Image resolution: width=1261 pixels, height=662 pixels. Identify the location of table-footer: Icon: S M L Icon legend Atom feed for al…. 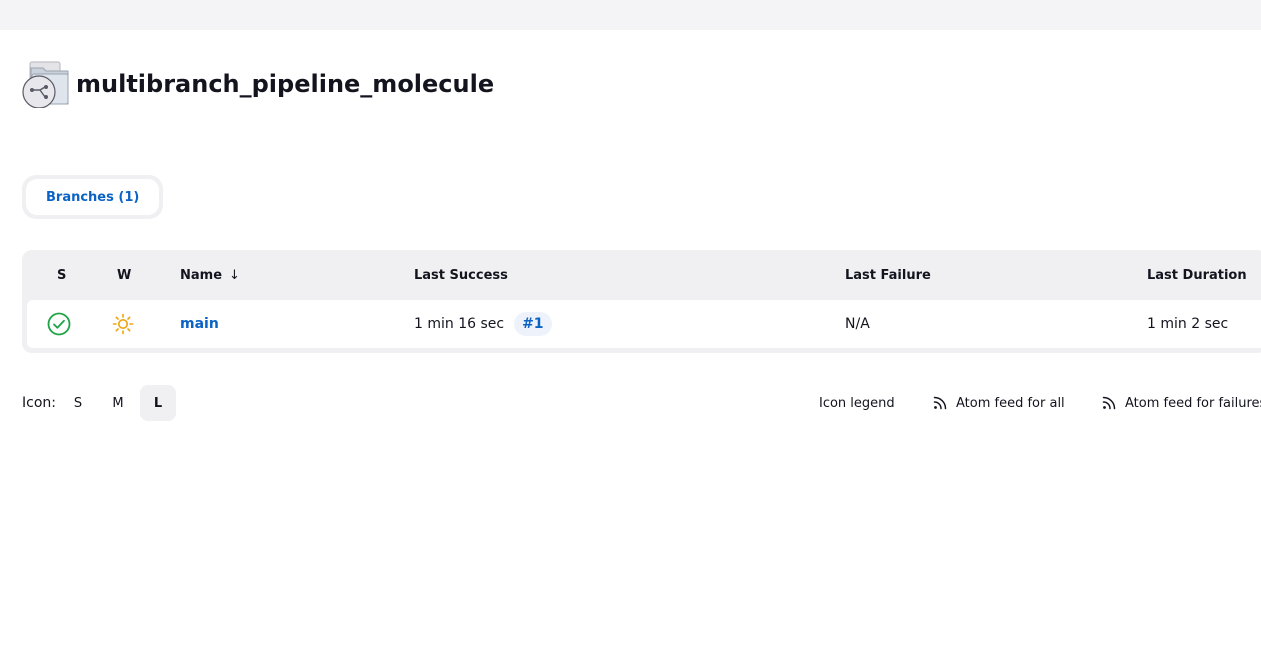
(641, 403).